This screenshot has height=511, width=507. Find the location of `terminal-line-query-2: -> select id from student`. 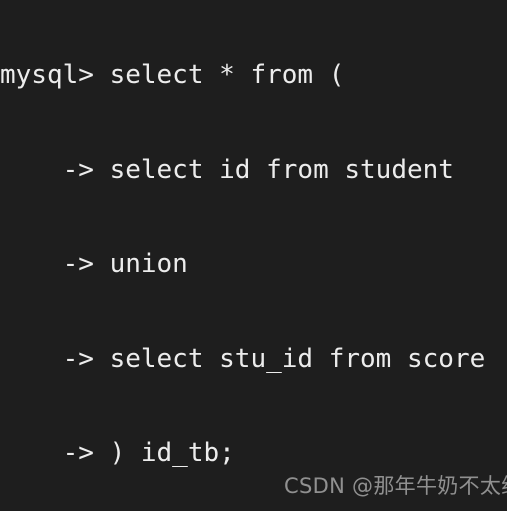

terminal-line-query-2: -> select id from student is located at coordinates (227, 169).